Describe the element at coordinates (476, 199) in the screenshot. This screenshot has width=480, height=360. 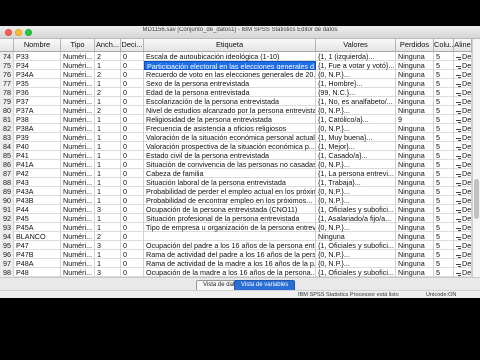
I see `vertical-scrollbar-thumb` at that location.